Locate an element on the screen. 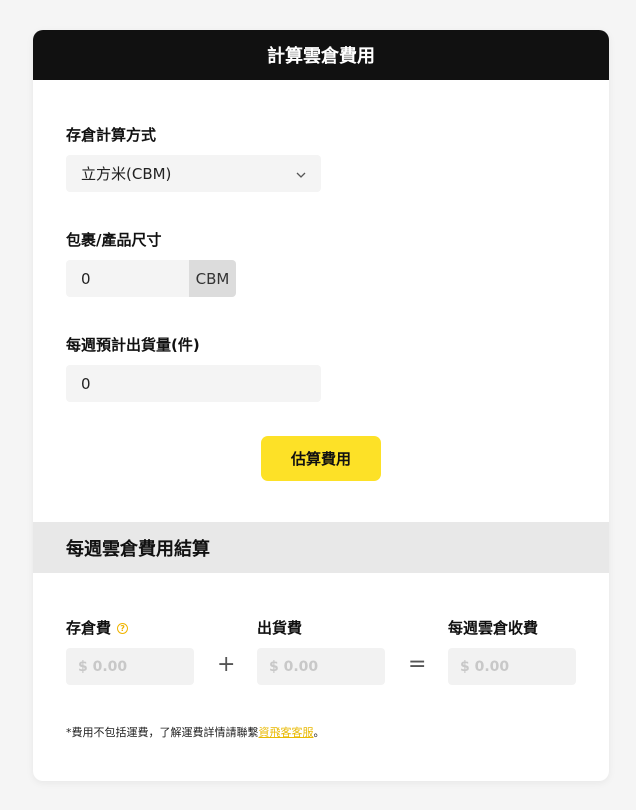 Image resolution: width=636 pixels, height=810 pixels. total-fee-label: 每週雲倉收費 is located at coordinates (493, 628).